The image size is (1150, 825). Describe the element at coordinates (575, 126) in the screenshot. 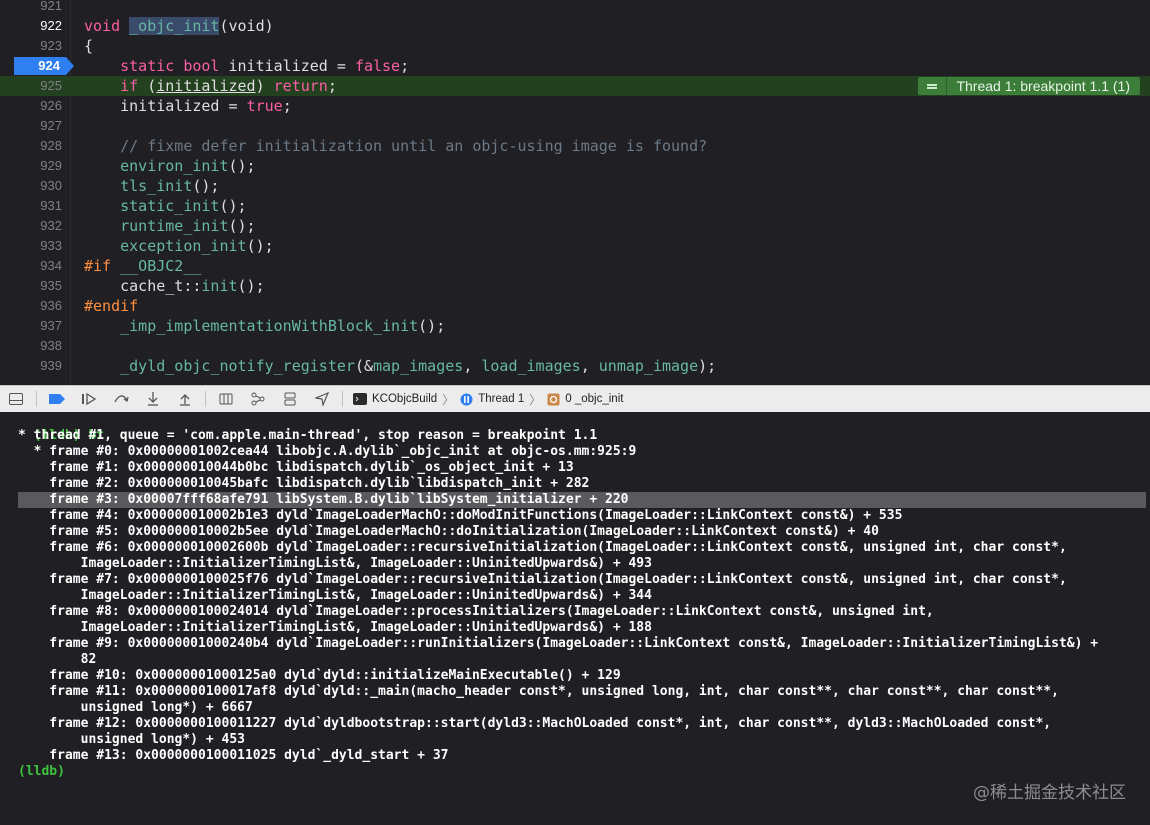

I see `code-line-927: 927` at that location.